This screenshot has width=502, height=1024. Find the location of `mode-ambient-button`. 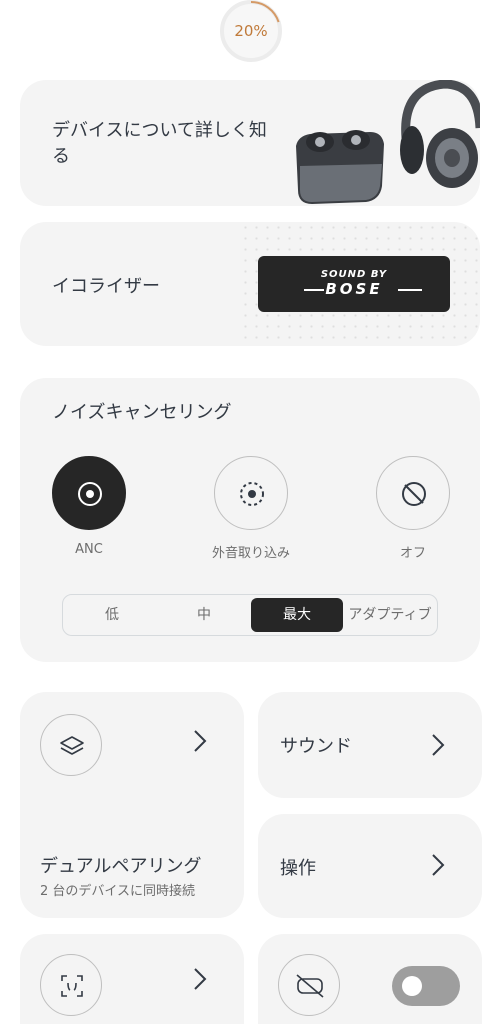

mode-ambient-button is located at coordinates (251, 493).